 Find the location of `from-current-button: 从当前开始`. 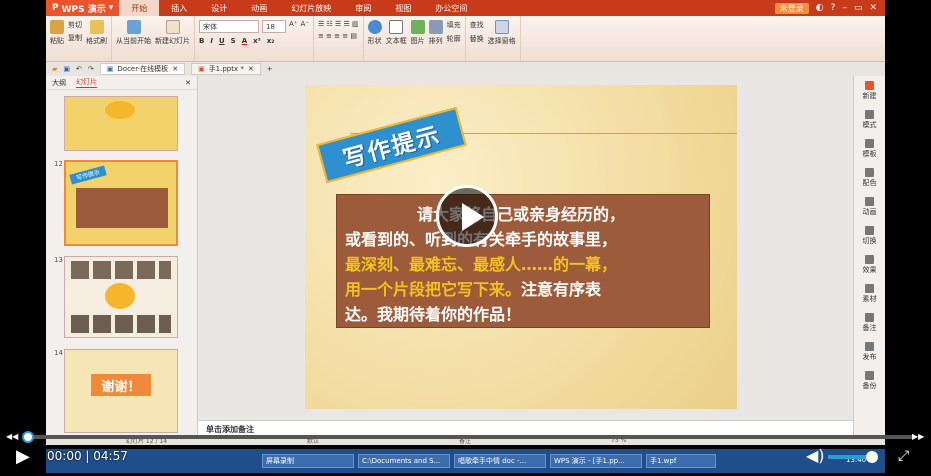

from-current-button: 从当前开始 is located at coordinates (133, 33).